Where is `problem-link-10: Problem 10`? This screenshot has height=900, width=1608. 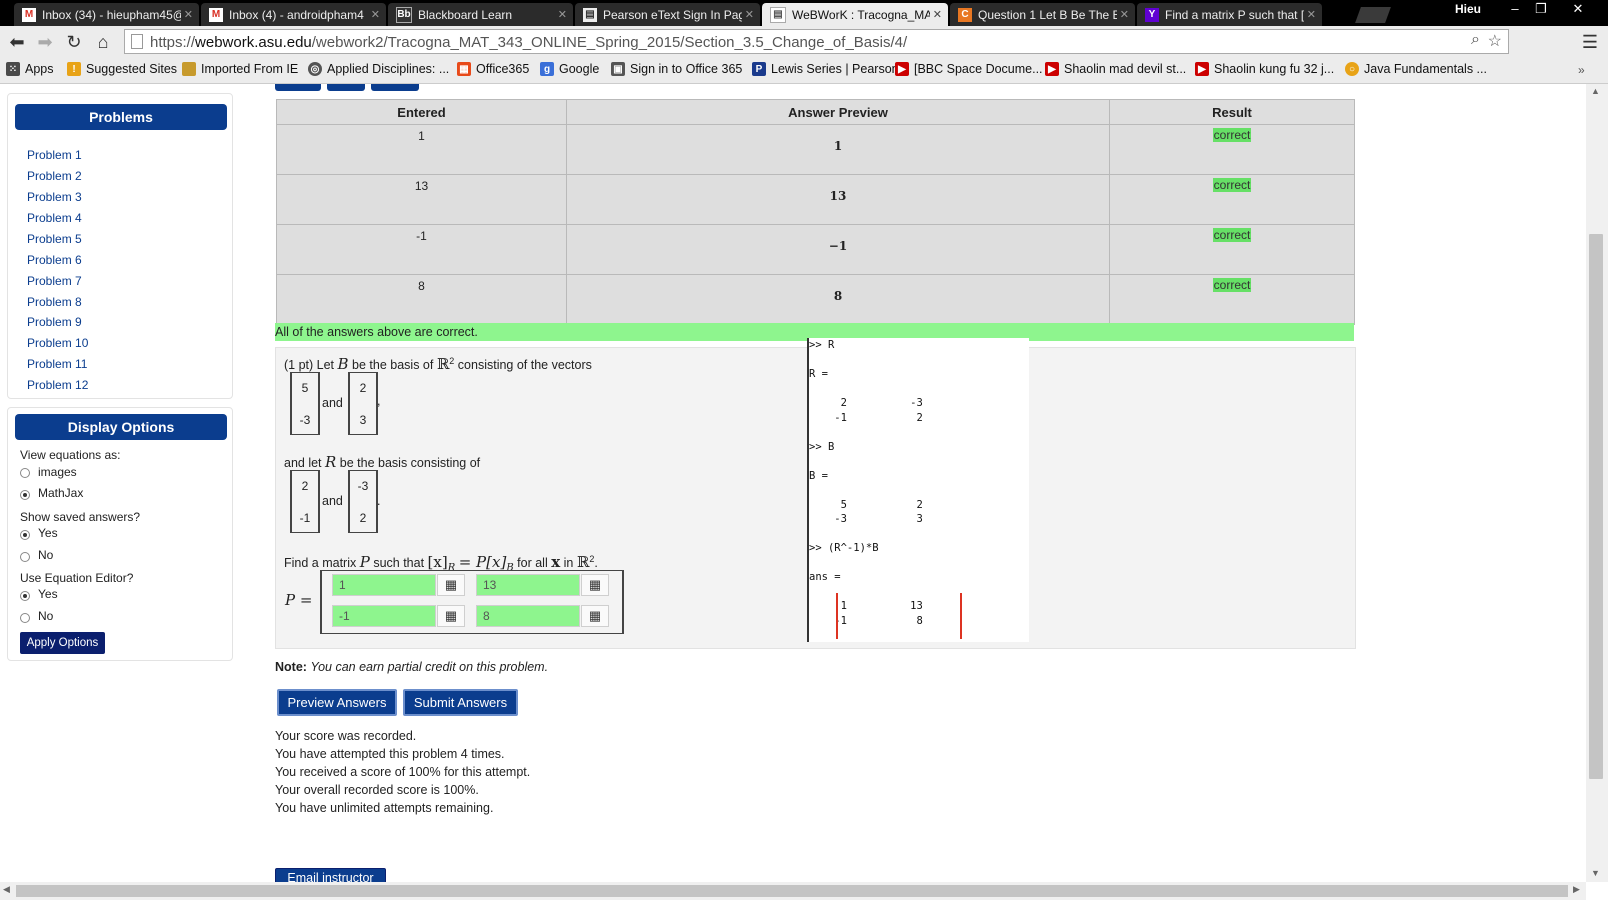
problem-link-10: Problem 10 is located at coordinates (57, 343).